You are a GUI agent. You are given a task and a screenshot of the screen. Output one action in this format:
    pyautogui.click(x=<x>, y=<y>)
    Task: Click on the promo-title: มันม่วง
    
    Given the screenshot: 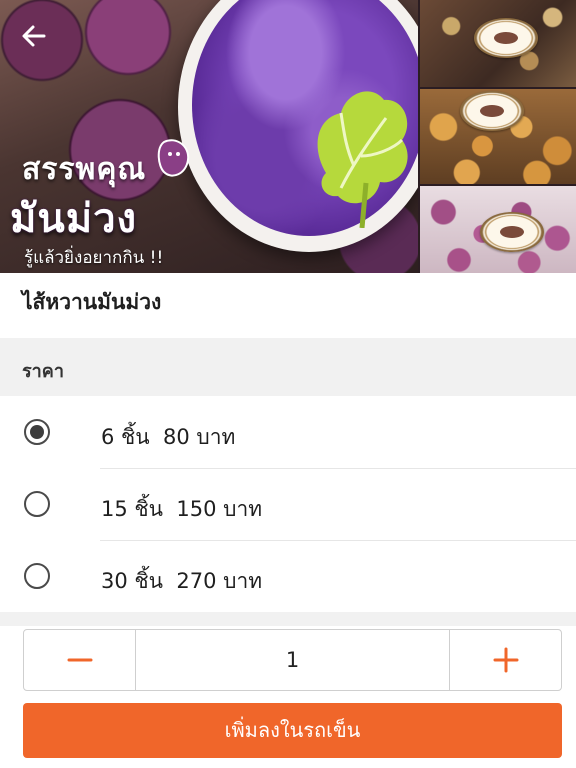 What is the action you would take?
    pyautogui.click(x=74, y=219)
    